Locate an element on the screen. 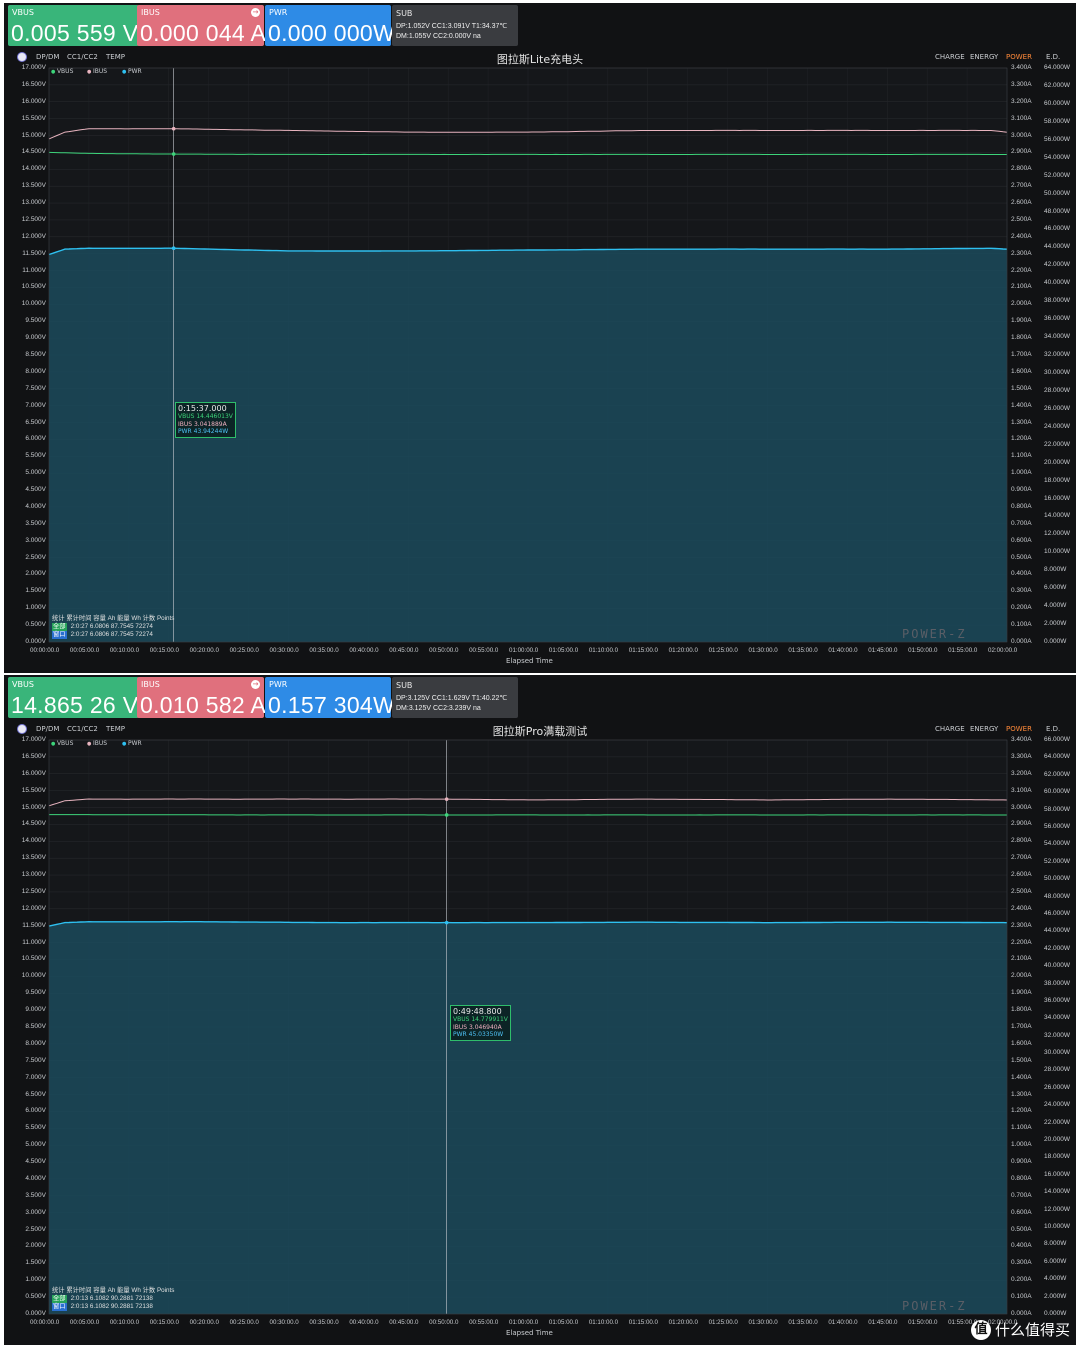 This screenshot has height=1350, width=1080. y-tick-power: 64.000W is located at coordinates (1057, 757).